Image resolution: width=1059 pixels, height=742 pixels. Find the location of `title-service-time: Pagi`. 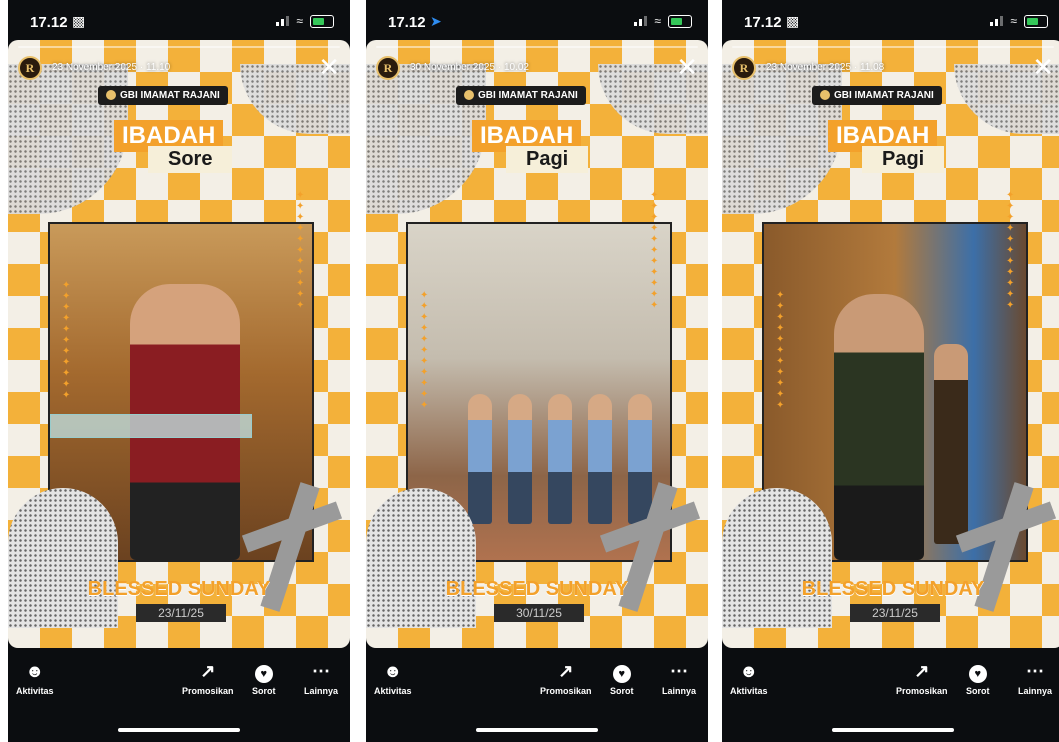

title-service-time: Pagi is located at coordinates (547, 159).